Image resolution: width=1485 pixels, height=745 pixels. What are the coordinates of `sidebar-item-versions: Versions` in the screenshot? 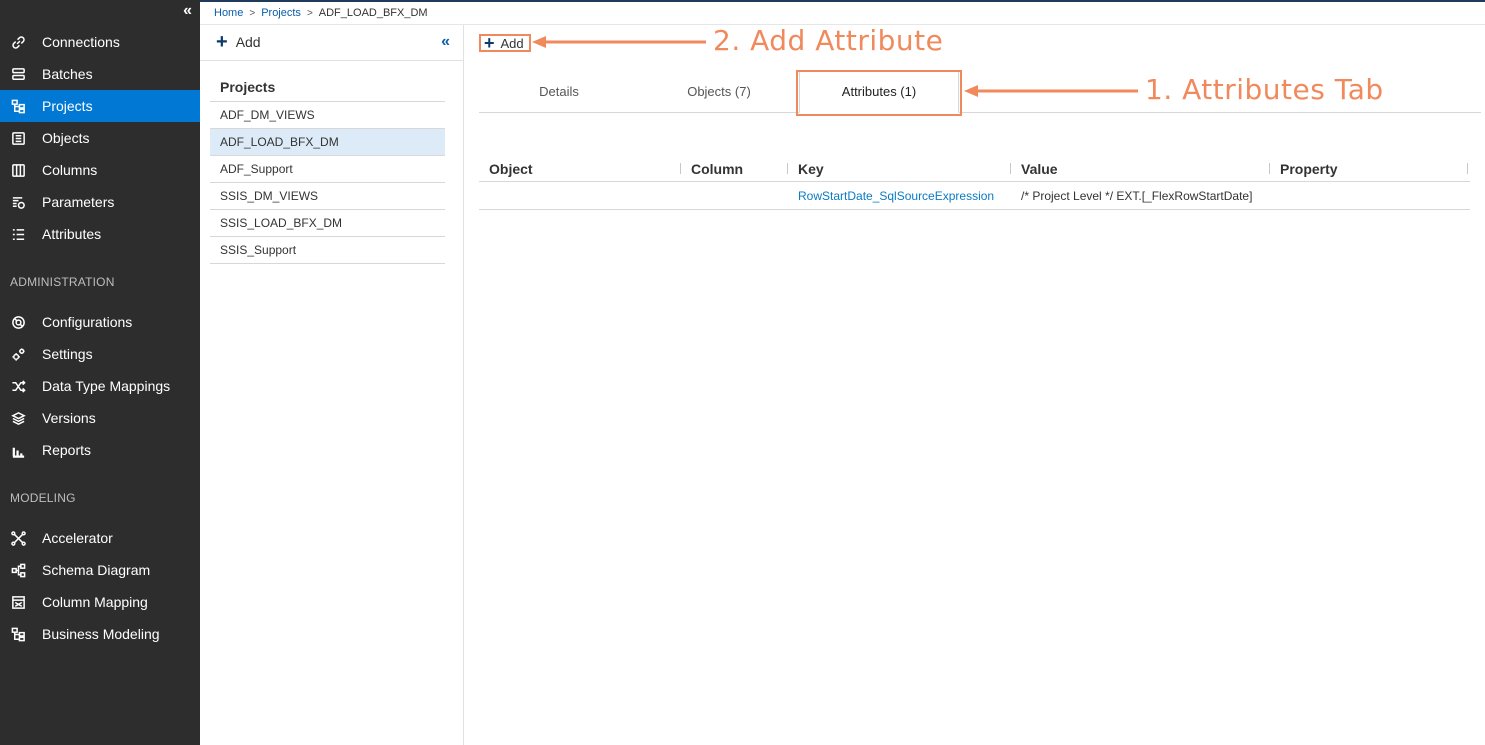 It's located at (100, 418).